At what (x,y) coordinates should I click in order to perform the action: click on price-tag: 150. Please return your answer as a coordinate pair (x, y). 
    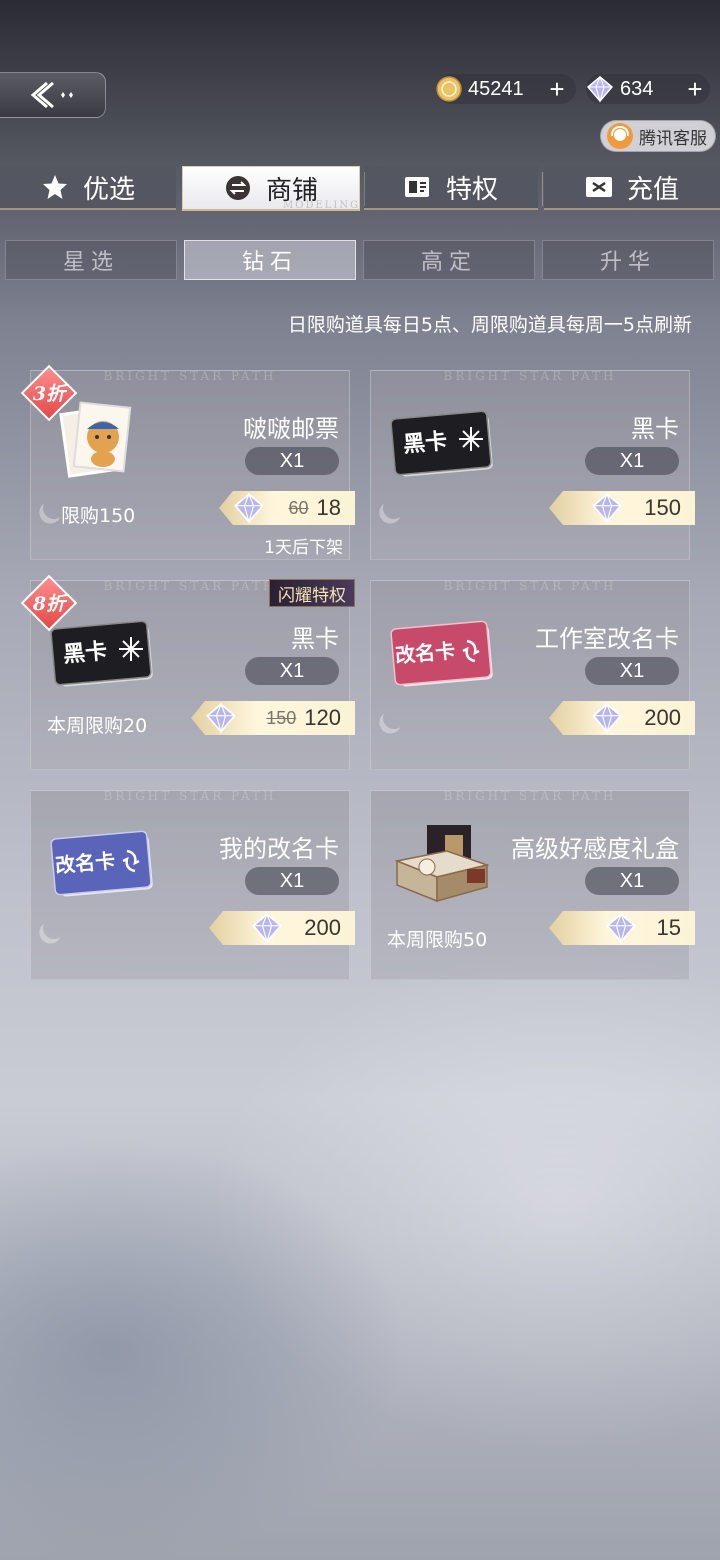
    Looking at the image, I should click on (622, 508).